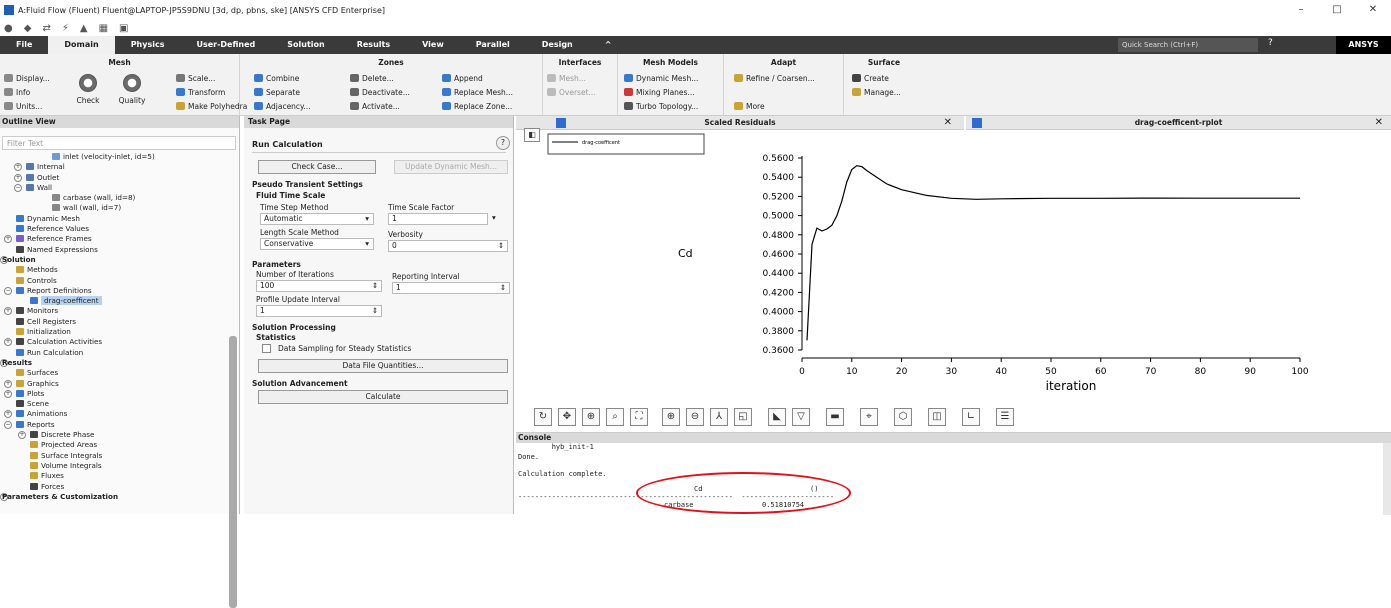 This screenshot has width=1391, height=608. I want to click on view-icon: ◱, so click(743, 417).